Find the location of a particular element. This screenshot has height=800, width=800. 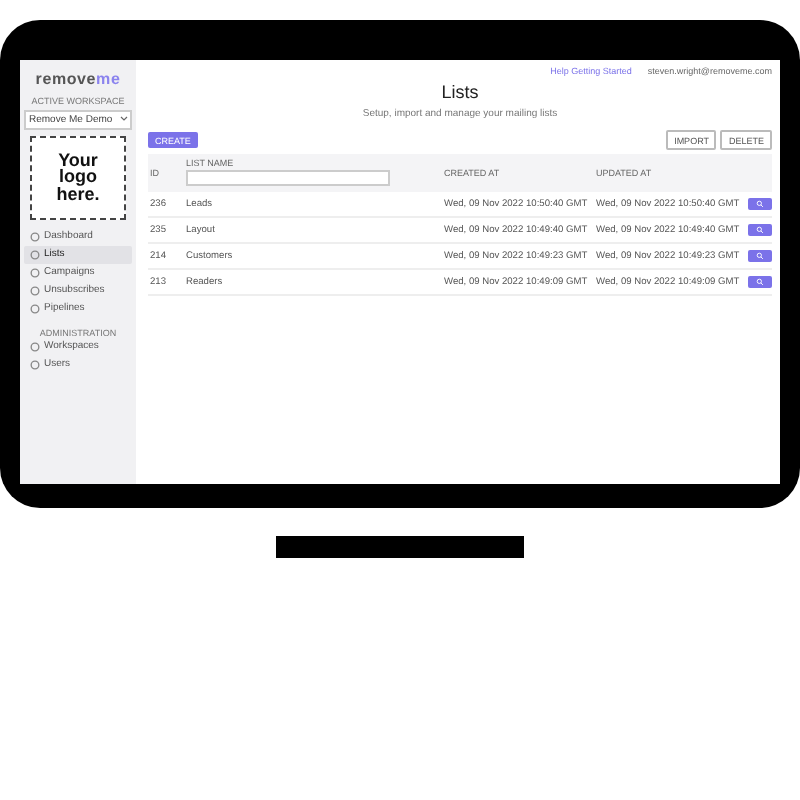

logo-text: Your logo here. is located at coordinates (78, 177).